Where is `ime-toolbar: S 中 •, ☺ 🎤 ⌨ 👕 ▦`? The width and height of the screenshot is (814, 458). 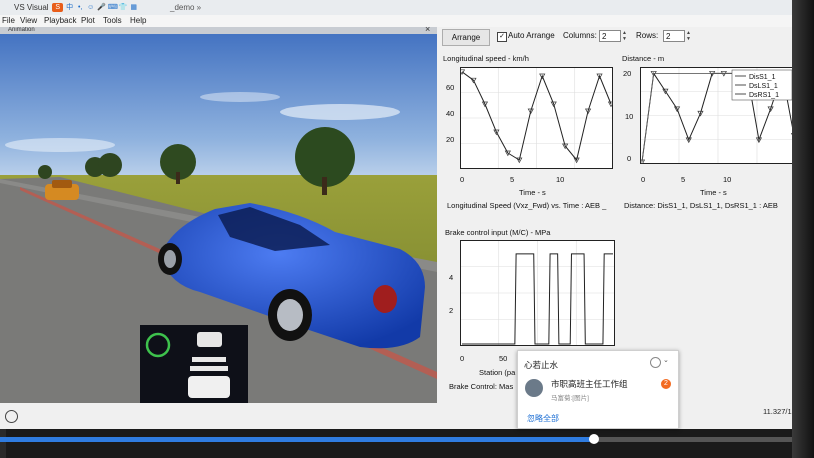 ime-toolbar: S 中 •, ☺ 🎤 ⌨ 👕 ▦ is located at coordinates (95, 7).